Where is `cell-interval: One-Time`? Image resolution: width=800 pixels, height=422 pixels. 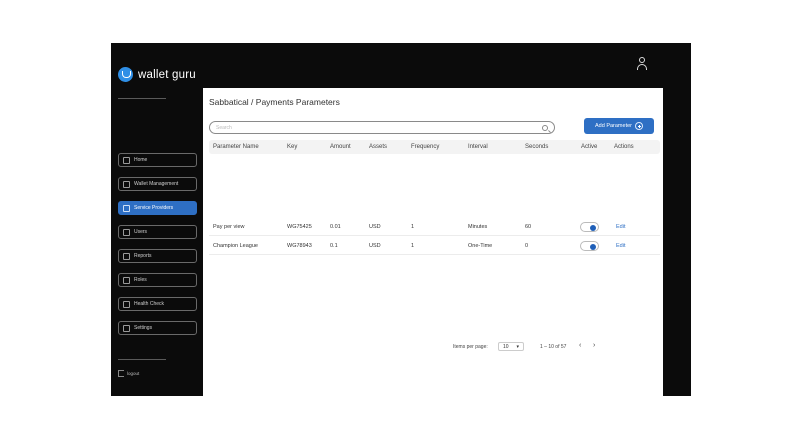
cell-interval: One-Time is located at coordinates (480, 246).